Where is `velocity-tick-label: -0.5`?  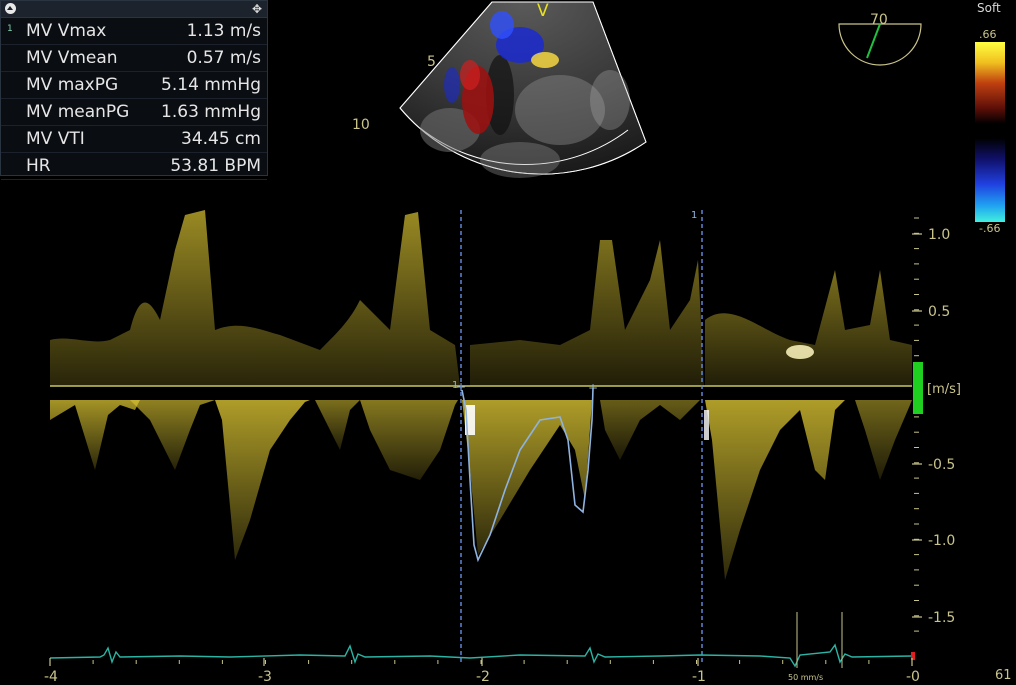
velocity-tick-label: -0.5 is located at coordinates (941, 465).